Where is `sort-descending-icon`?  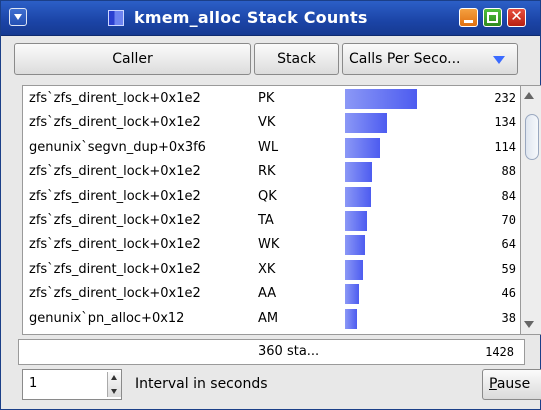
sort-descending-icon is located at coordinates (499, 60).